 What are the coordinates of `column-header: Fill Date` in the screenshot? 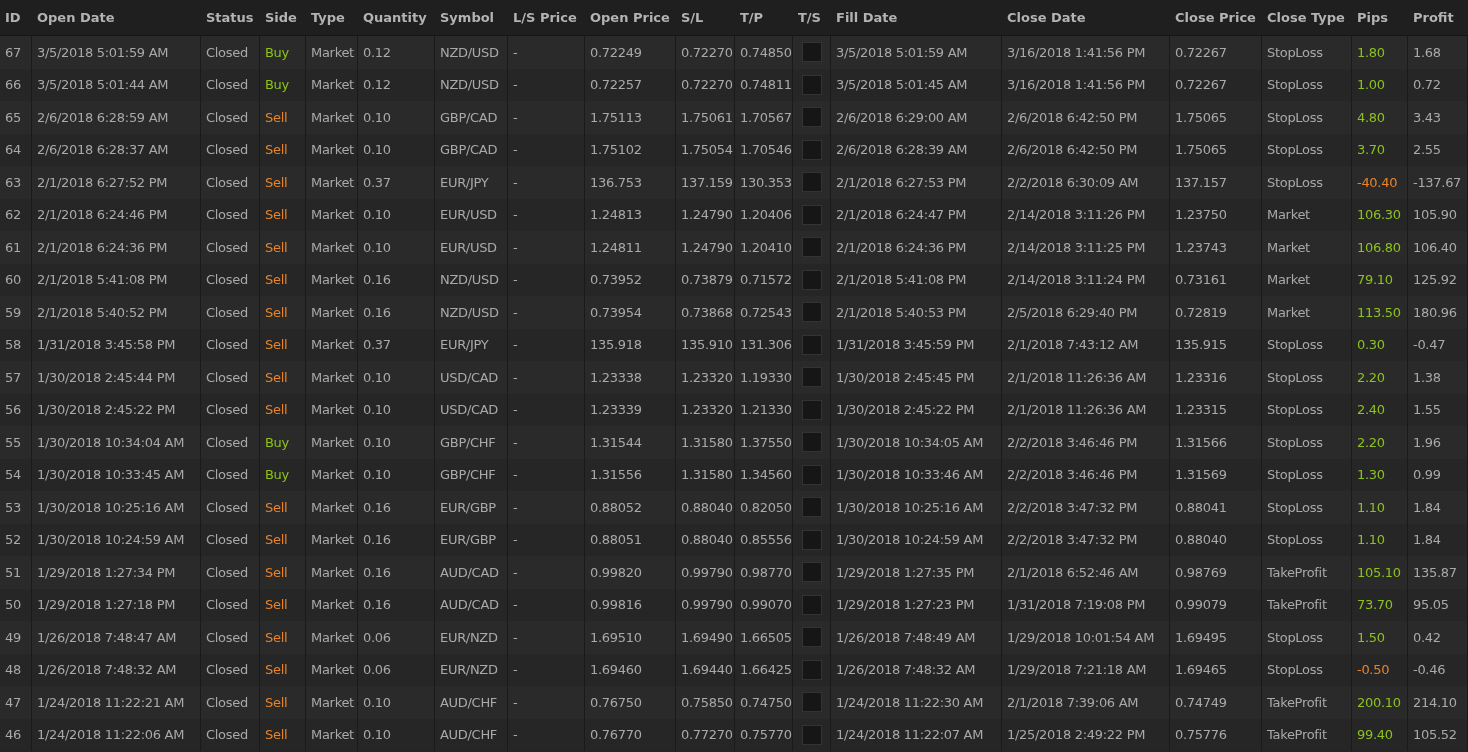 It's located at (916, 18).